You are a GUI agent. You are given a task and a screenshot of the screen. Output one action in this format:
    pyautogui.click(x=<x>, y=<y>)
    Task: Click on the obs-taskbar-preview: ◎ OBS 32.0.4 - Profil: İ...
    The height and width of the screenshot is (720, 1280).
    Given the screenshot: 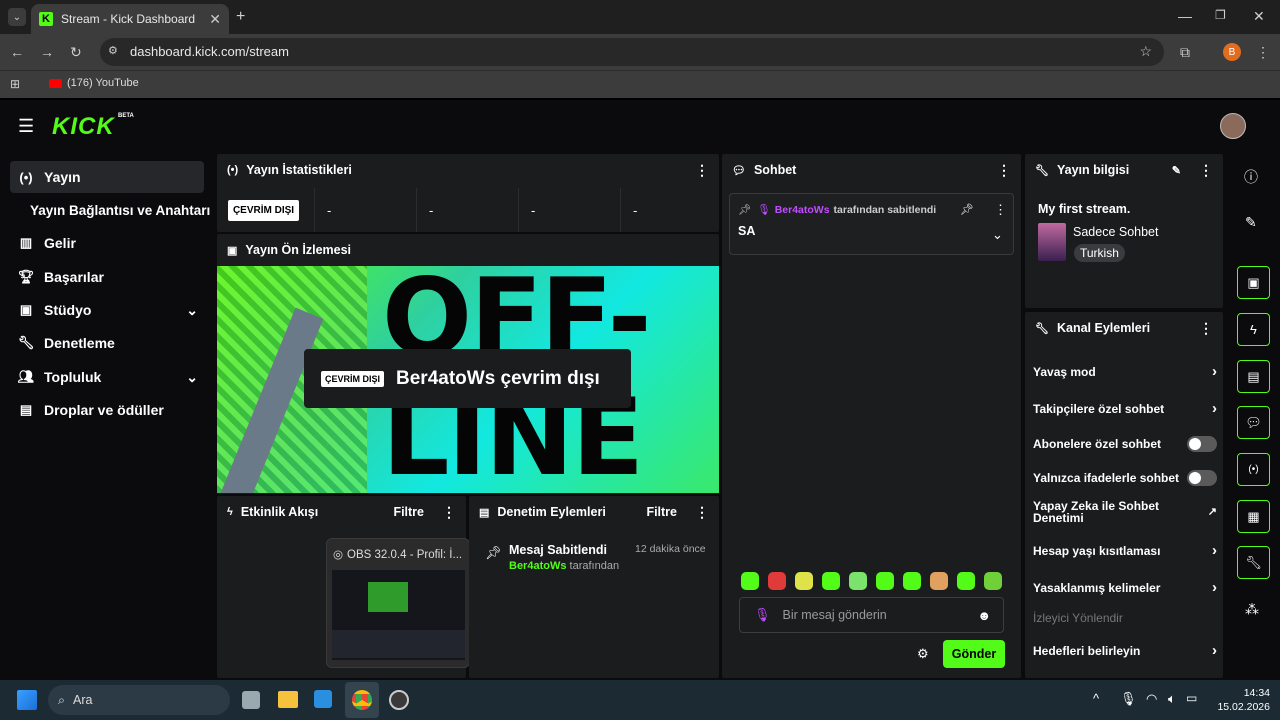 What is the action you would take?
    pyautogui.click(x=398, y=603)
    